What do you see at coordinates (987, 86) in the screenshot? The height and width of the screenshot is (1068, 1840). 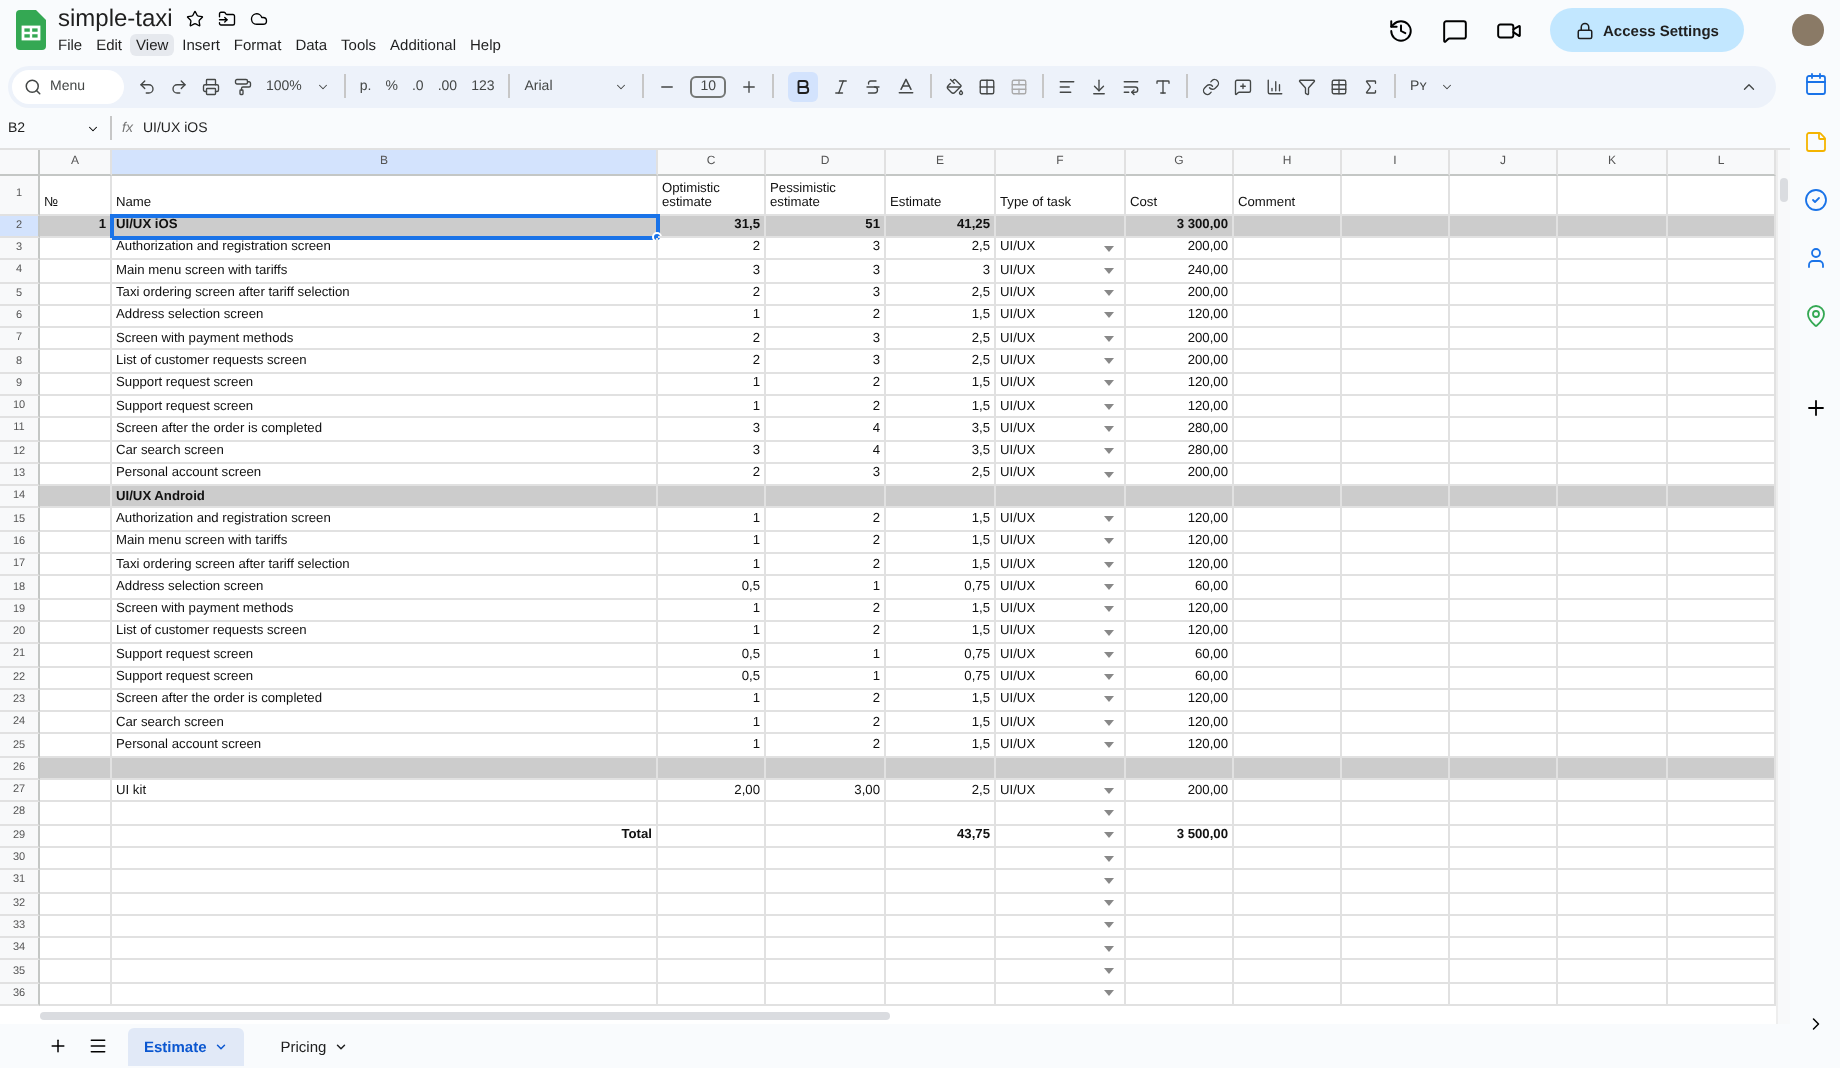 I see `borders-icon` at bounding box center [987, 86].